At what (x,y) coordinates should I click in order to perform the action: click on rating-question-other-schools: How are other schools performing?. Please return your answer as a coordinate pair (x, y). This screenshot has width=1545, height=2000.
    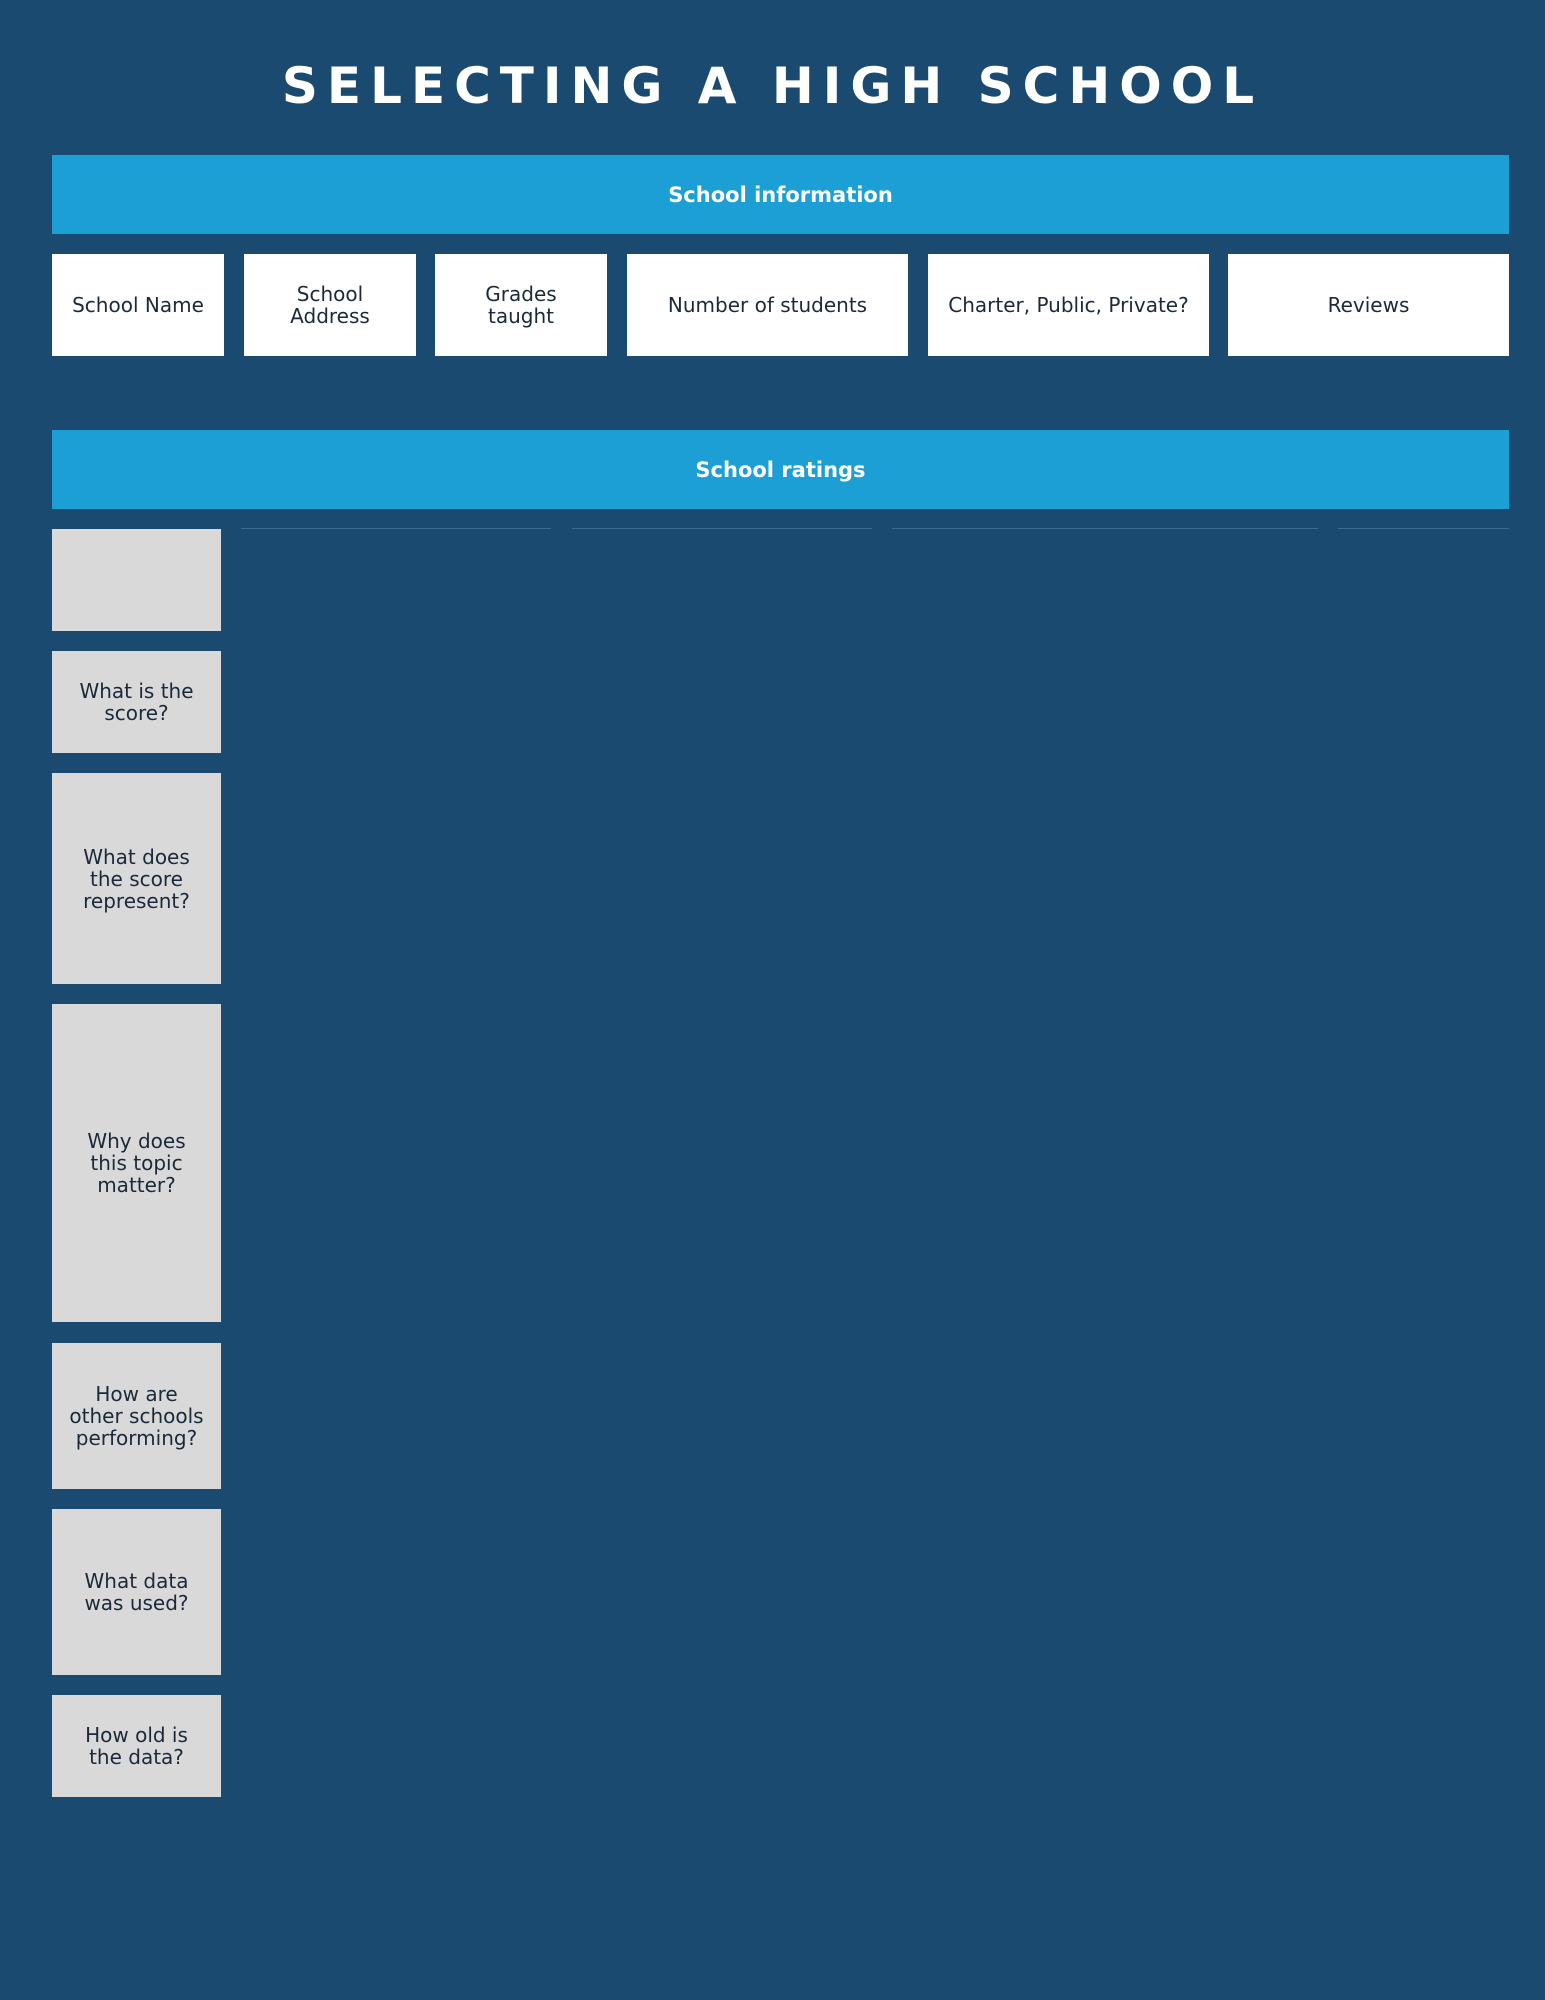
    Looking at the image, I should click on (136, 1416).